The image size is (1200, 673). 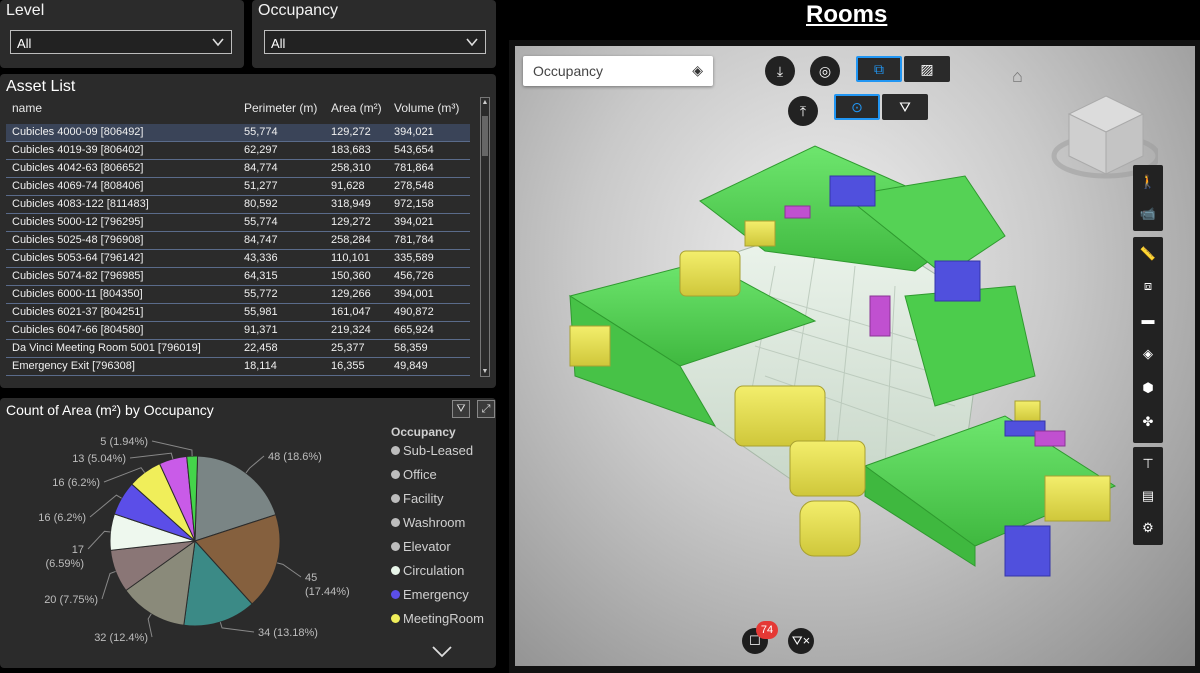 What do you see at coordinates (1148, 388) in the screenshot?
I see `cube-icon: ⬢` at bounding box center [1148, 388].